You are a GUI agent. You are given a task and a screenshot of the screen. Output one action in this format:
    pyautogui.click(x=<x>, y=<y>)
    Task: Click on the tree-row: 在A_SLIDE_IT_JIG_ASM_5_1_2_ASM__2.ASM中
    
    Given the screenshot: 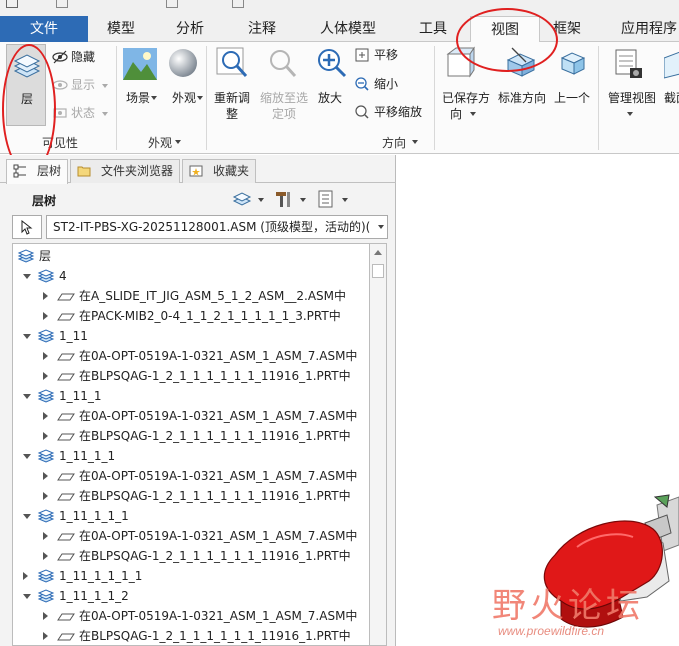 What is the action you would take?
    pyautogui.click(x=191, y=296)
    